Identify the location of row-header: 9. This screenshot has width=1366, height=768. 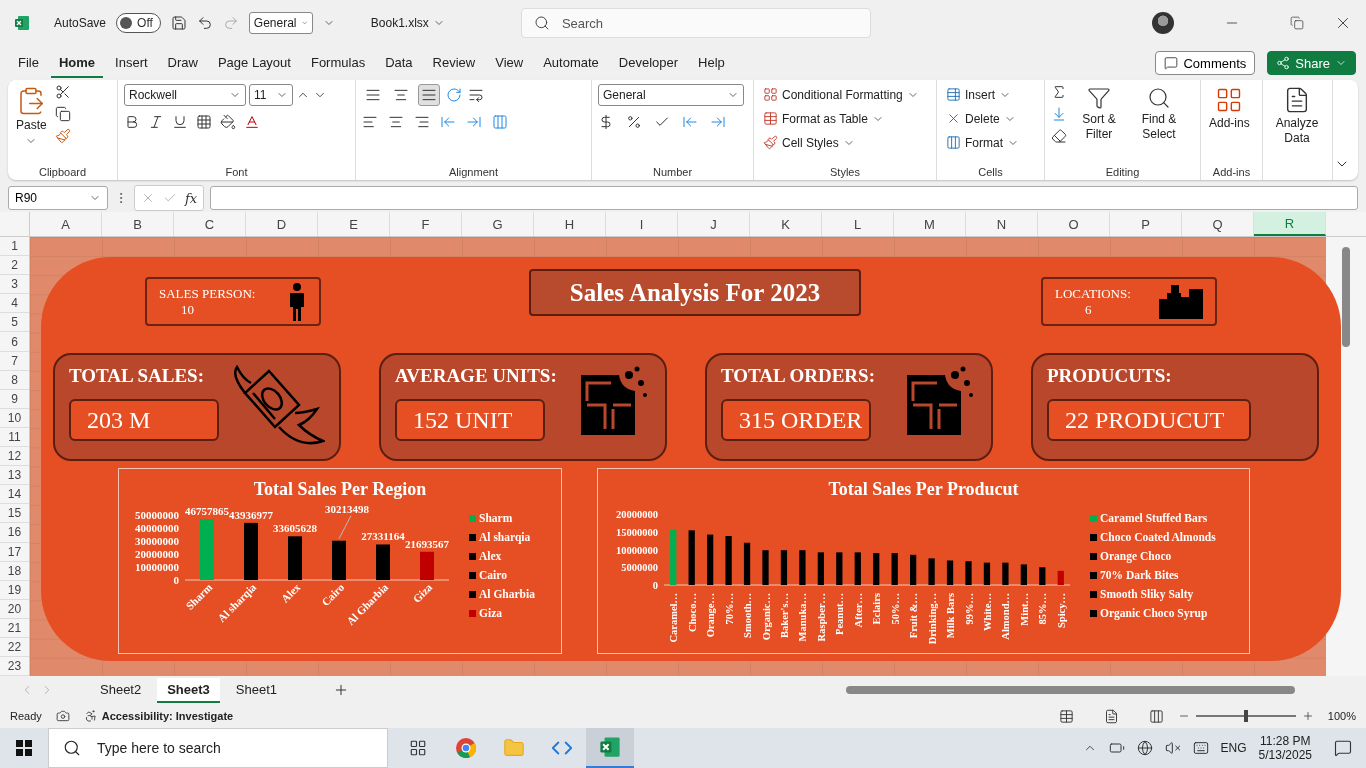
(14, 399).